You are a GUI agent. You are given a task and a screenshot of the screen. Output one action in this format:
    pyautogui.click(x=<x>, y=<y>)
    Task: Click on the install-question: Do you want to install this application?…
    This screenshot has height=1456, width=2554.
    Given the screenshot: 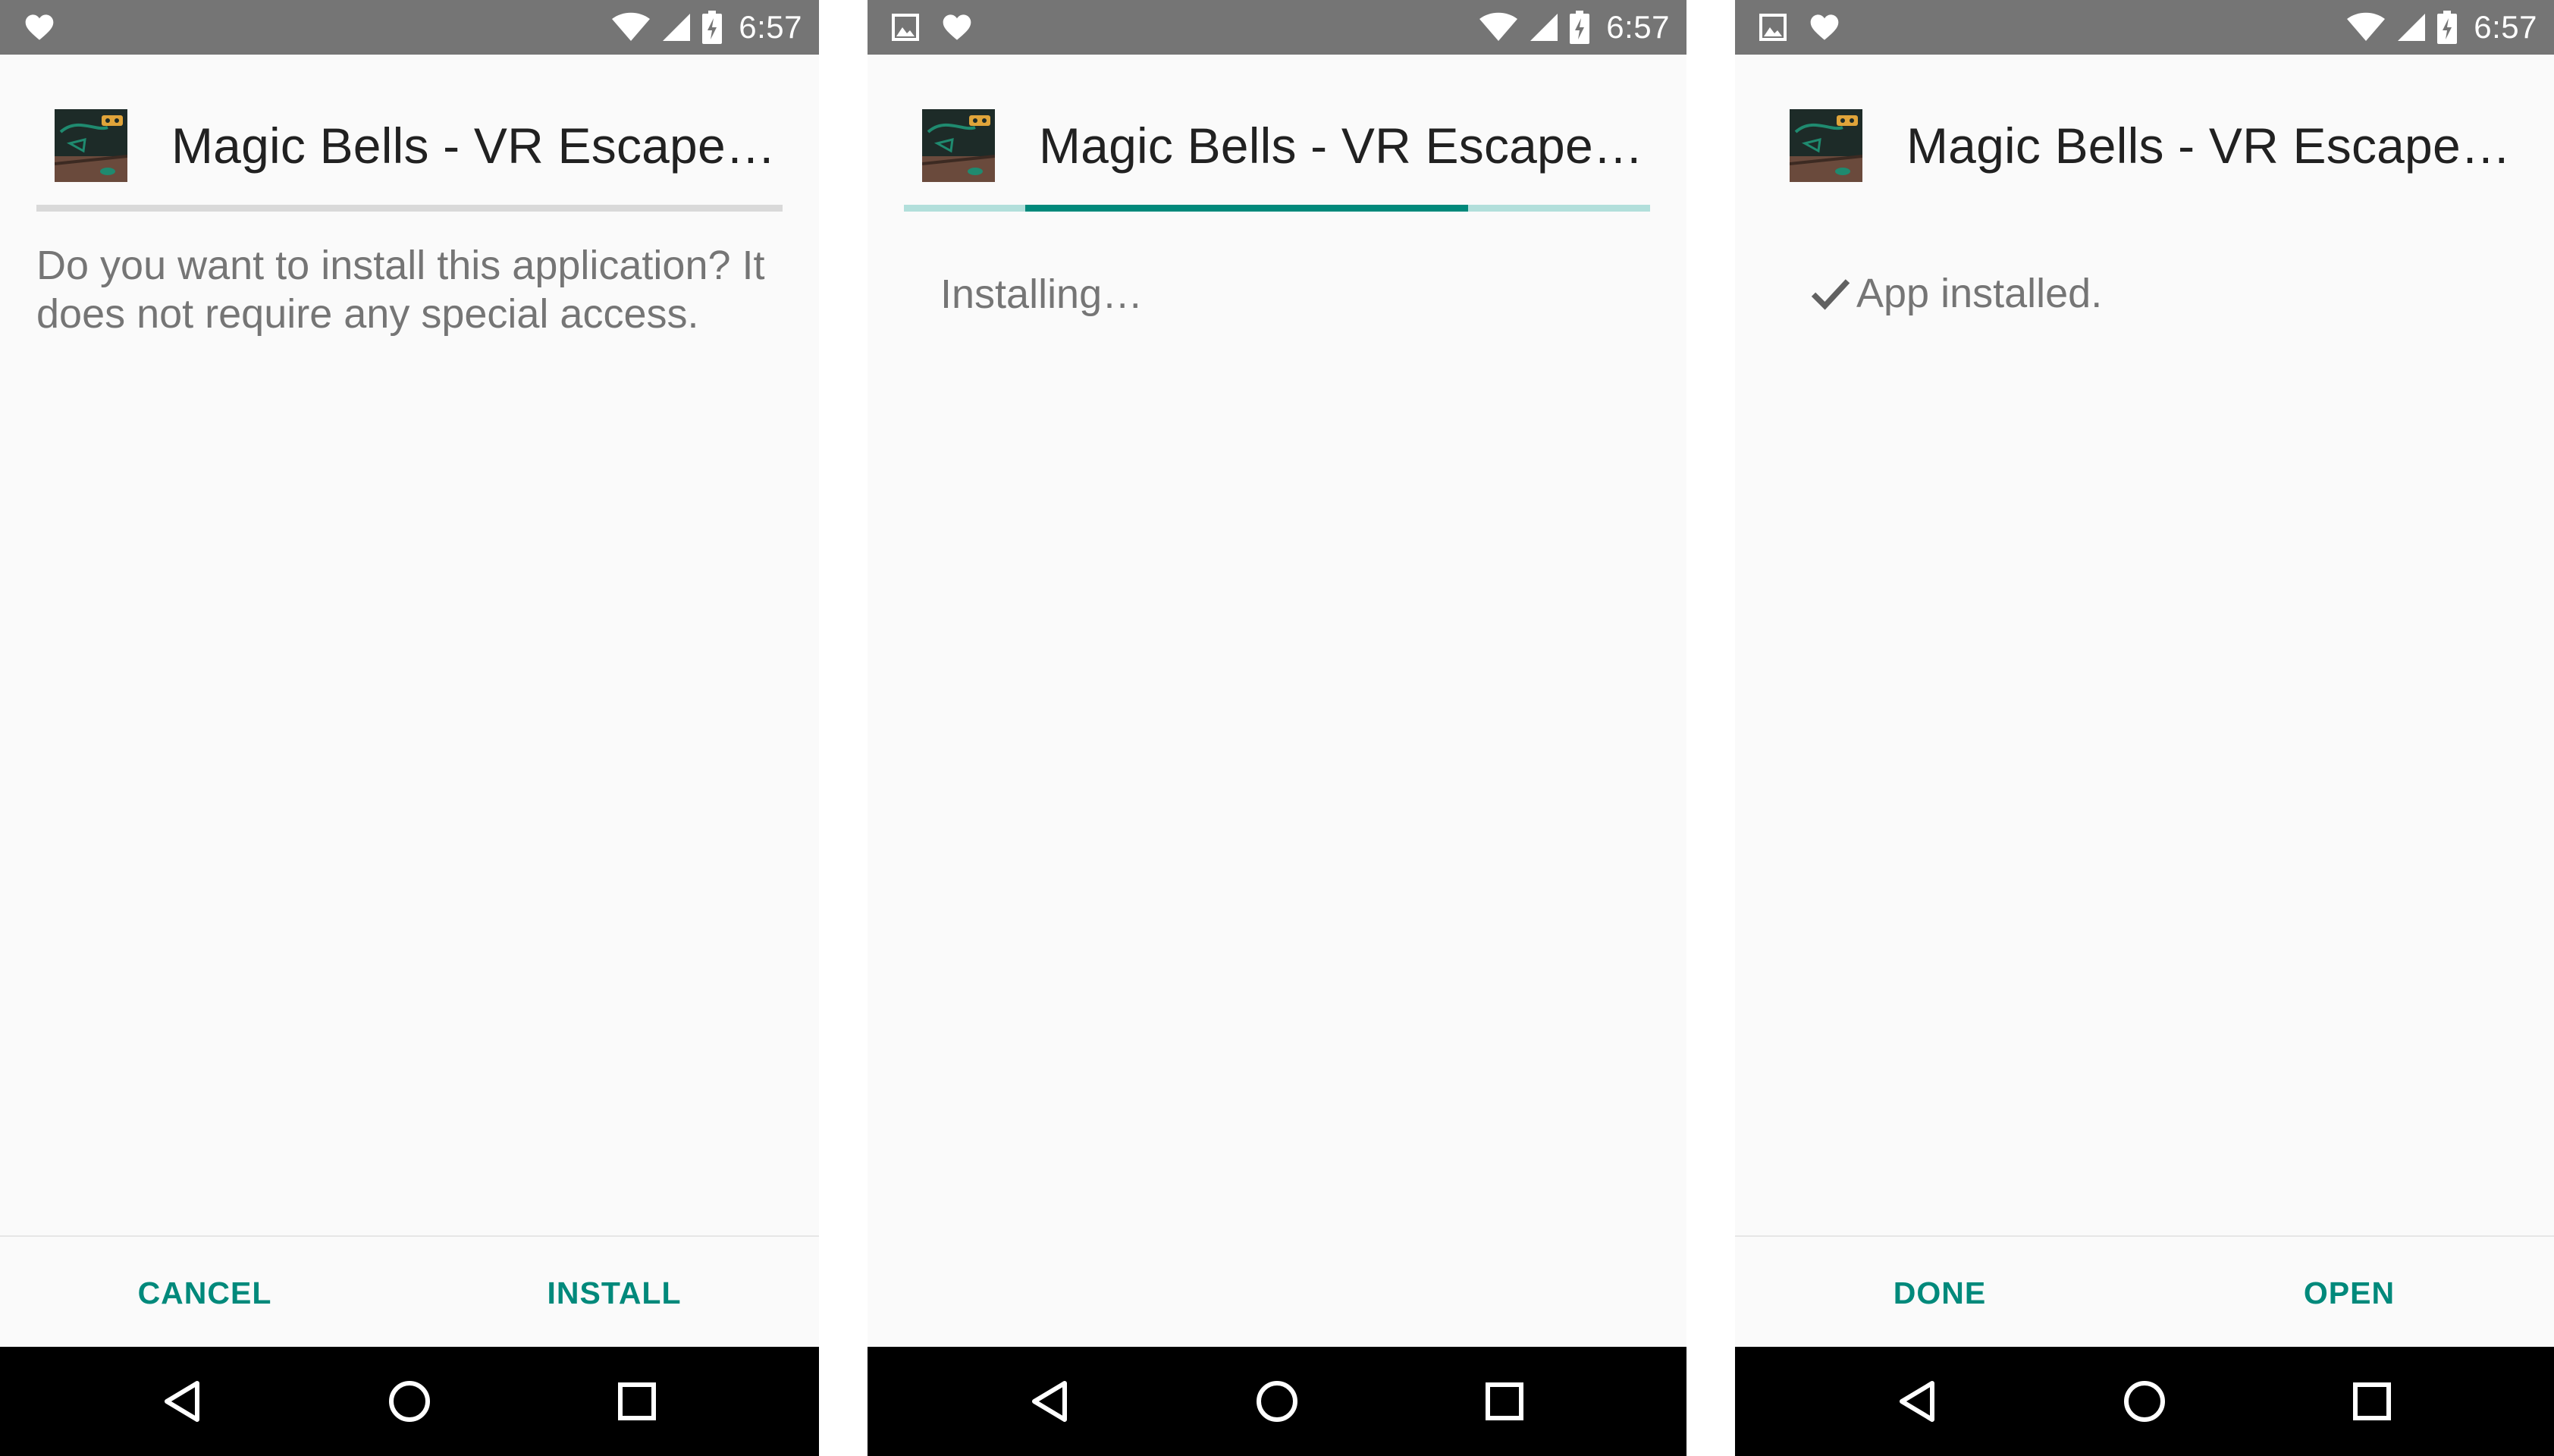 What is the action you would take?
    pyautogui.click(x=400, y=290)
    